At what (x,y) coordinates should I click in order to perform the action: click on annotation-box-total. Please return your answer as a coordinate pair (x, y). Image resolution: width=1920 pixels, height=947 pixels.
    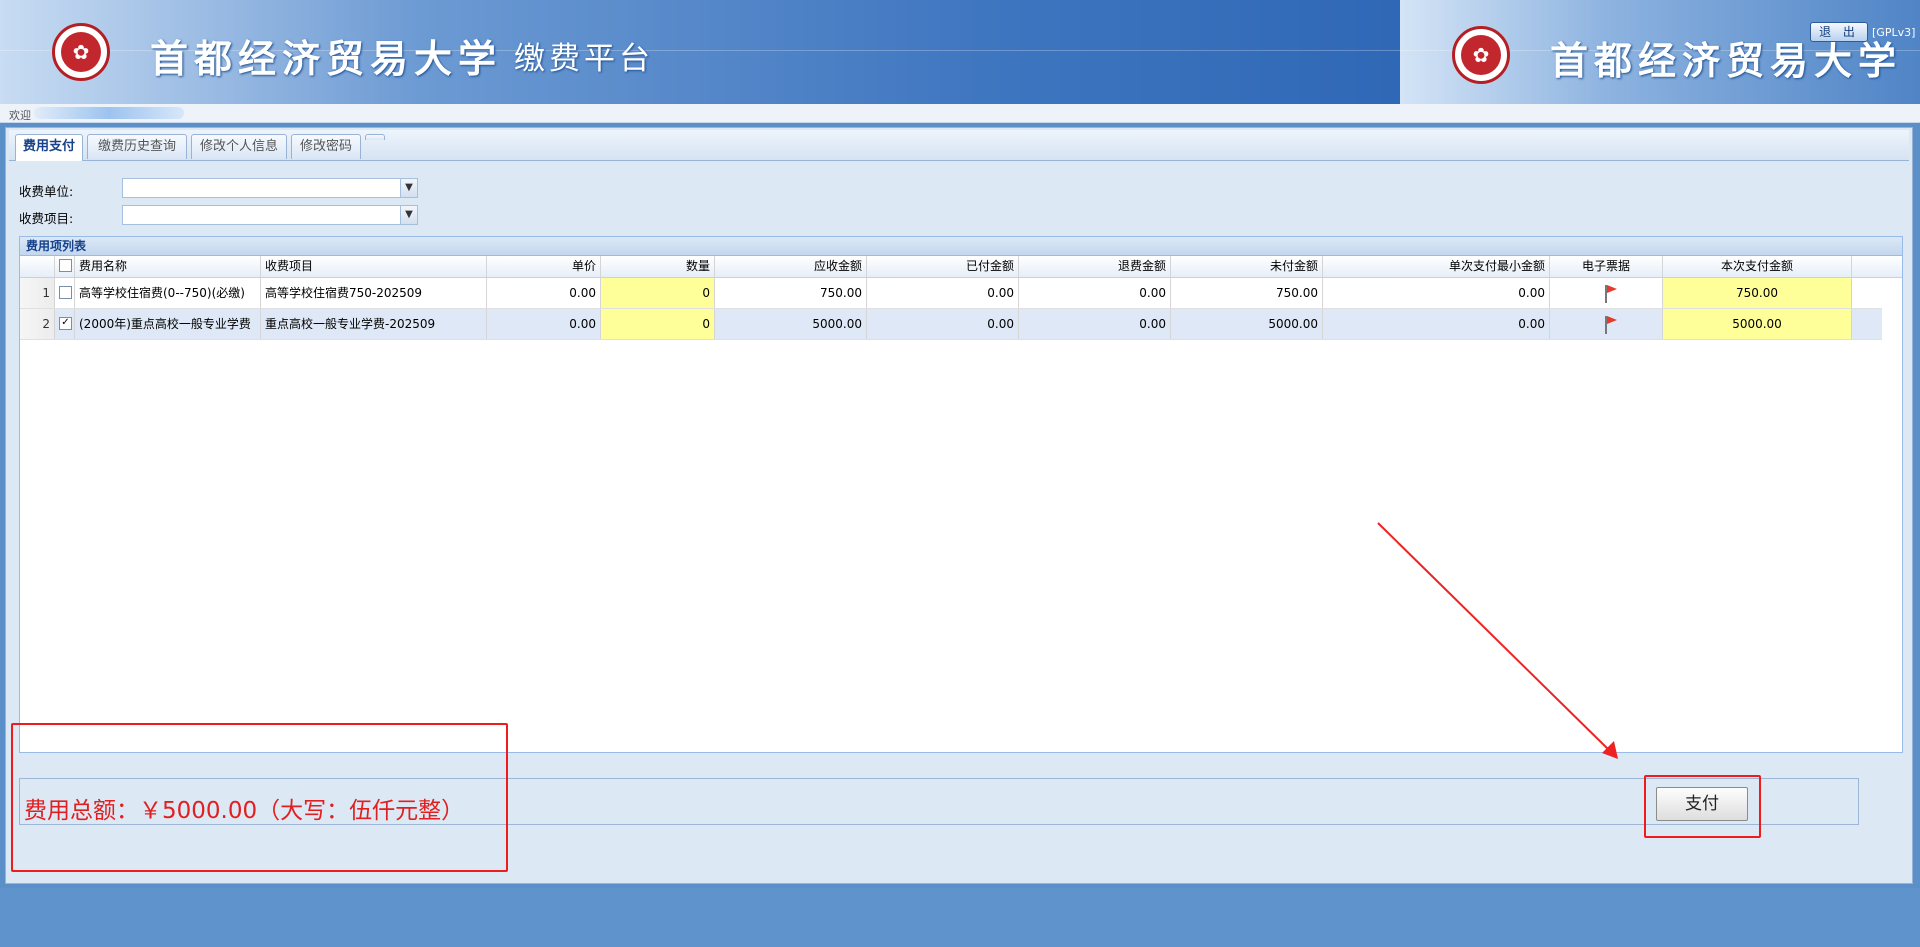
    Looking at the image, I should click on (259, 797).